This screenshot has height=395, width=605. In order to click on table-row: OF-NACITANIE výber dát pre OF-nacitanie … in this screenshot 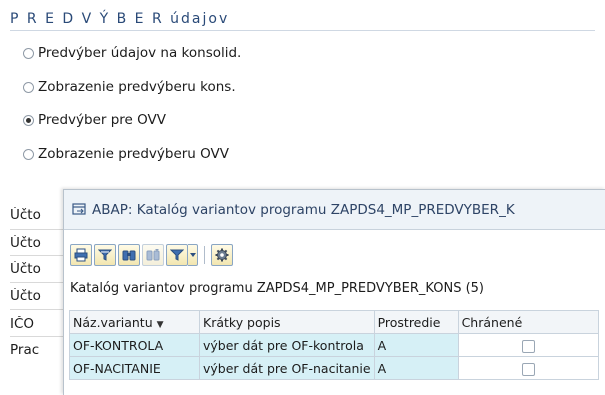, I will do `click(334, 368)`.